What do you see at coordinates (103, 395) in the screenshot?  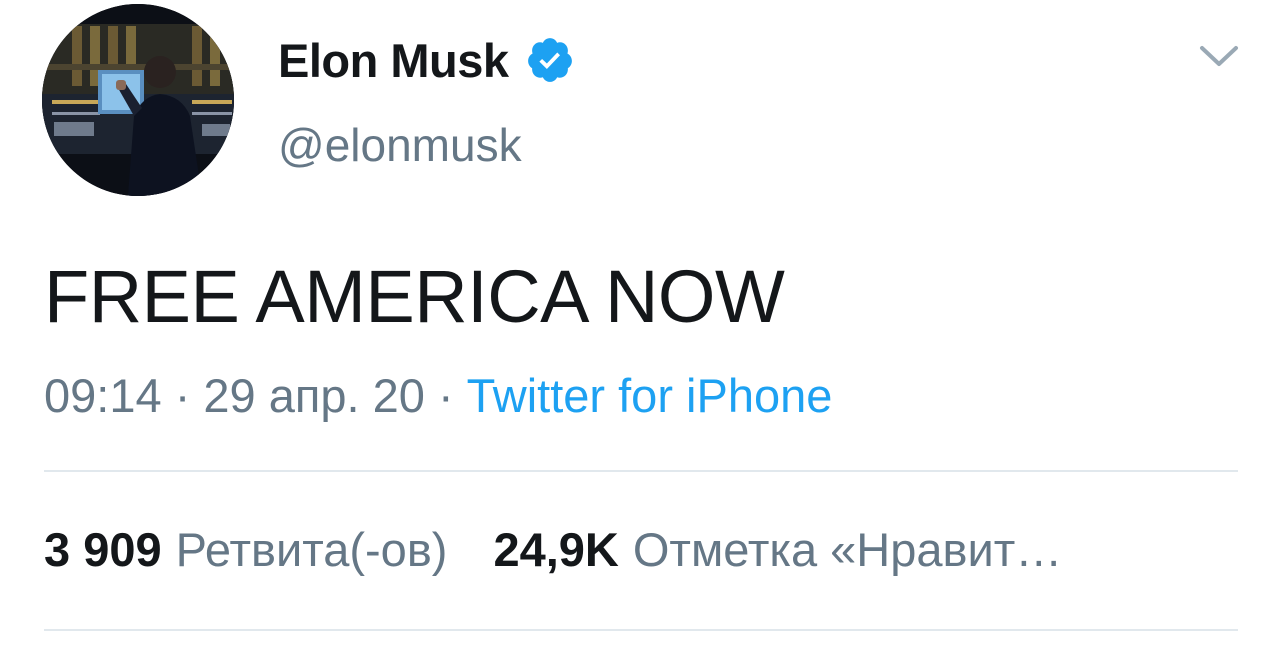 I see `tweet-time: 09:14` at bounding box center [103, 395].